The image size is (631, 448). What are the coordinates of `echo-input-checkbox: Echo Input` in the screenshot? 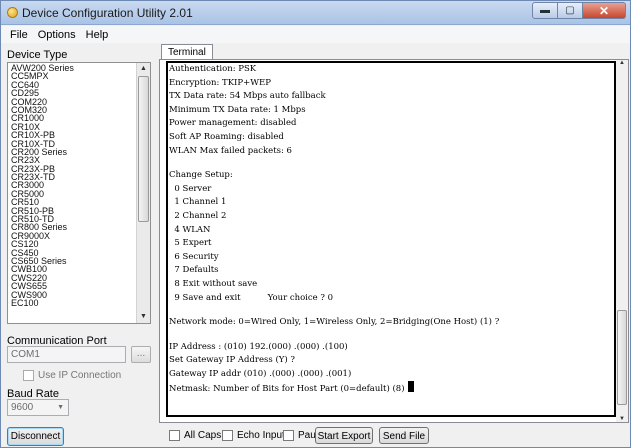 It's located at (253, 435).